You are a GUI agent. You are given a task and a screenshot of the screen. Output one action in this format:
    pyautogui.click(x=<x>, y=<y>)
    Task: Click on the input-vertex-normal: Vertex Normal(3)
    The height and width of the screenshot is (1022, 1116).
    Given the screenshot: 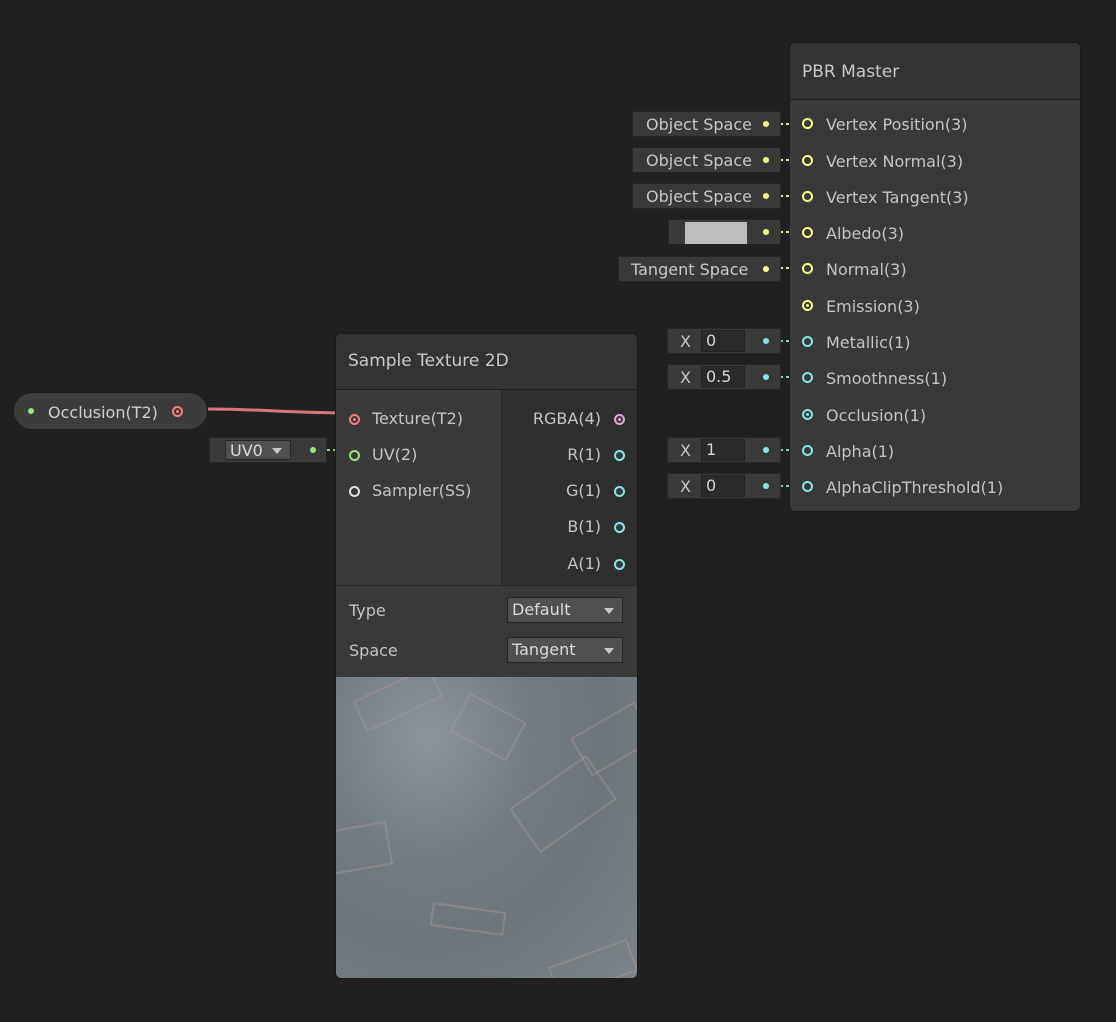 What is the action you would take?
    pyautogui.click(x=935, y=163)
    